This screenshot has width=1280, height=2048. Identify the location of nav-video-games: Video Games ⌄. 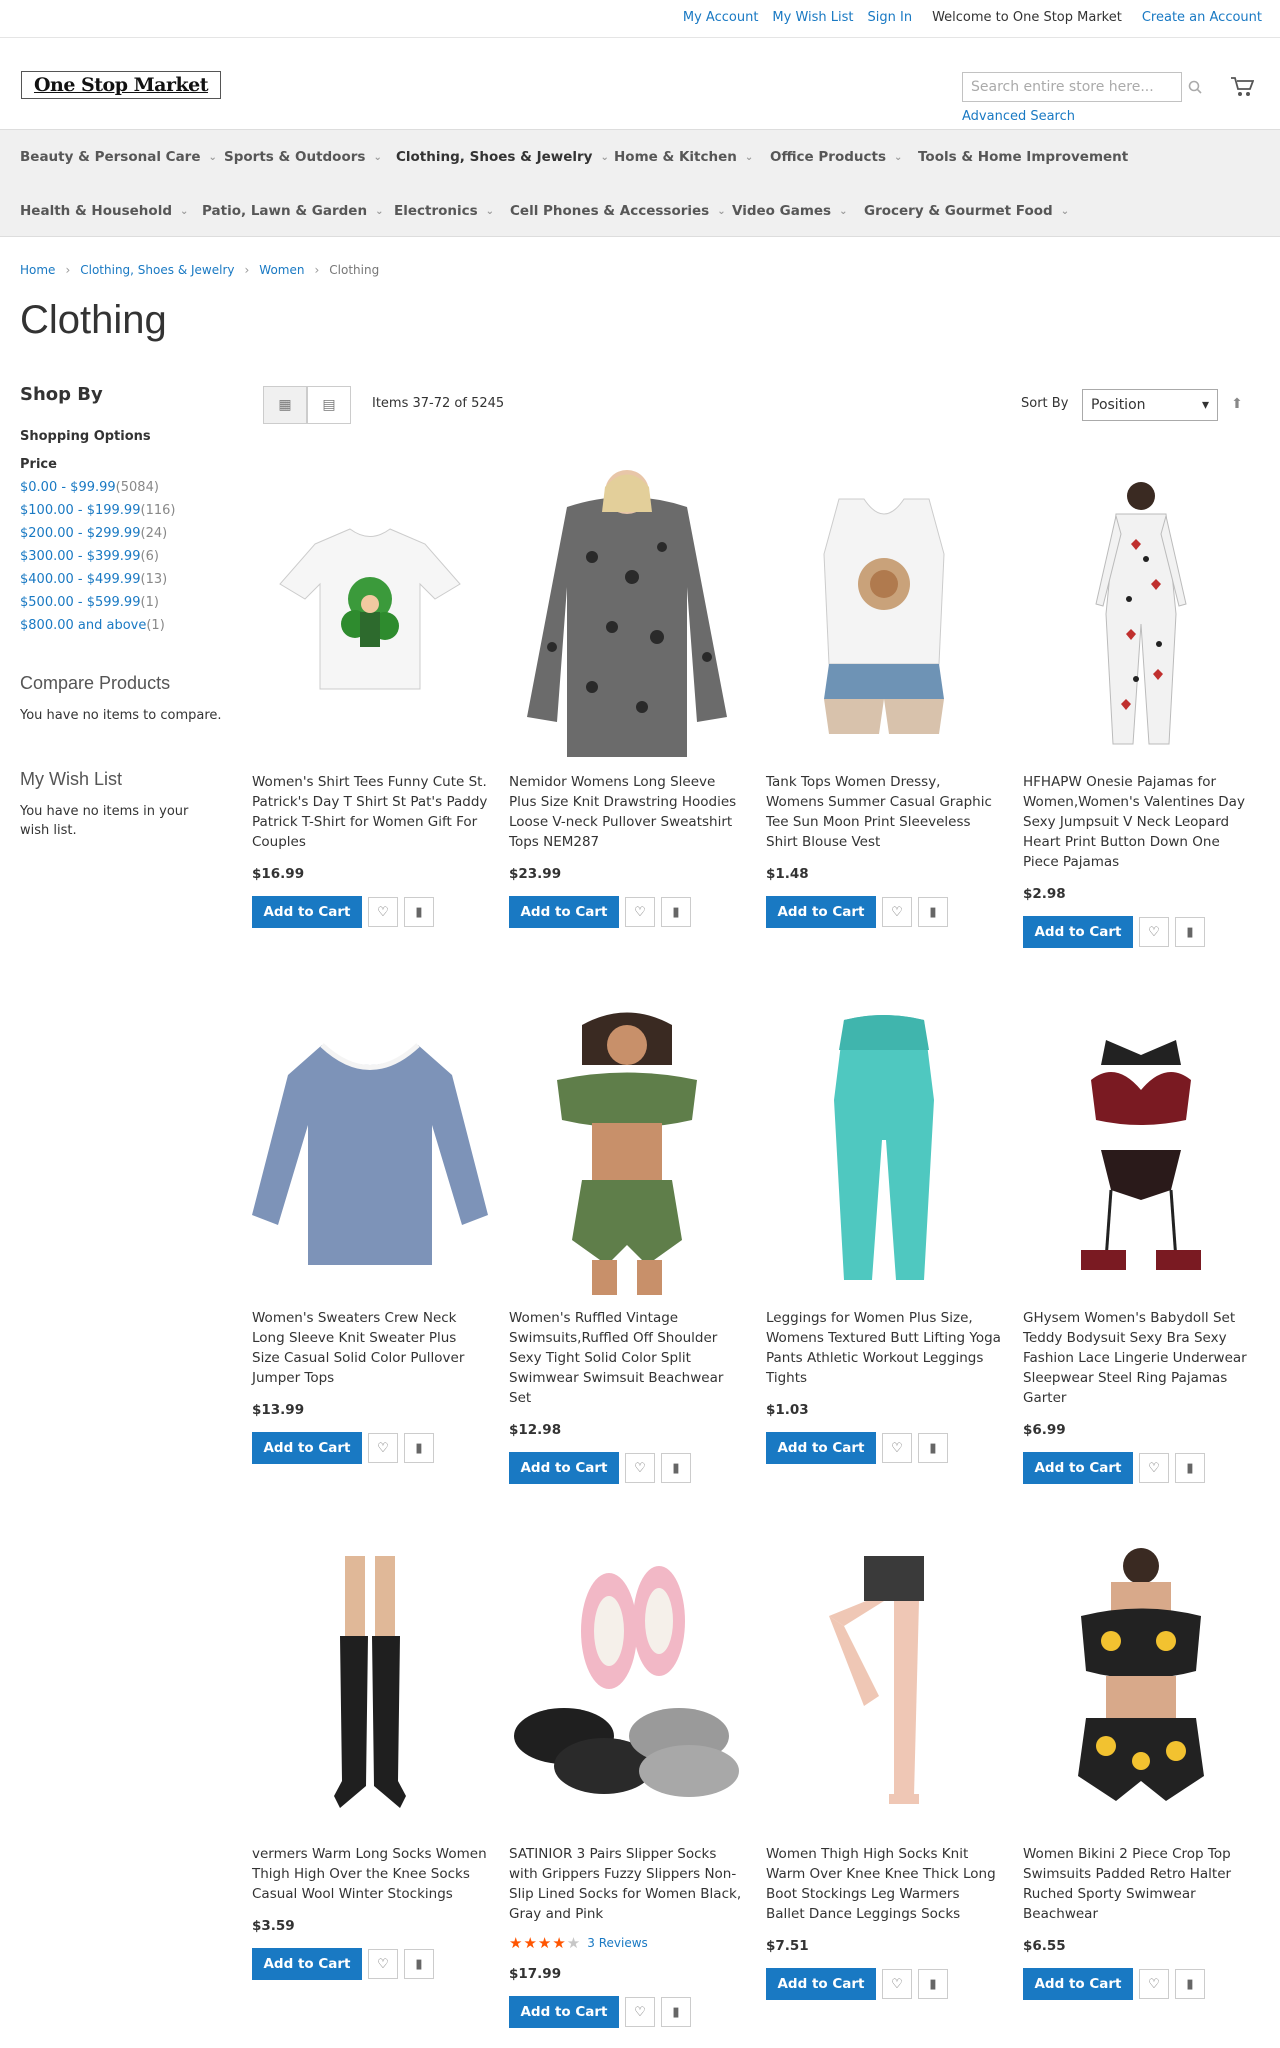
(789, 211).